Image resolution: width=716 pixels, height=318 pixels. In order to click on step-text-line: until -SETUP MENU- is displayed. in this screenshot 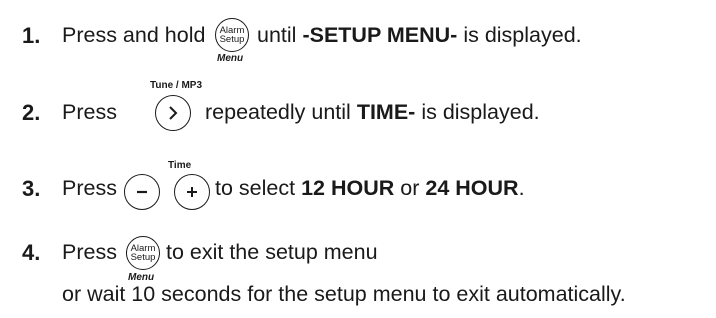, I will do `click(419, 35)`.